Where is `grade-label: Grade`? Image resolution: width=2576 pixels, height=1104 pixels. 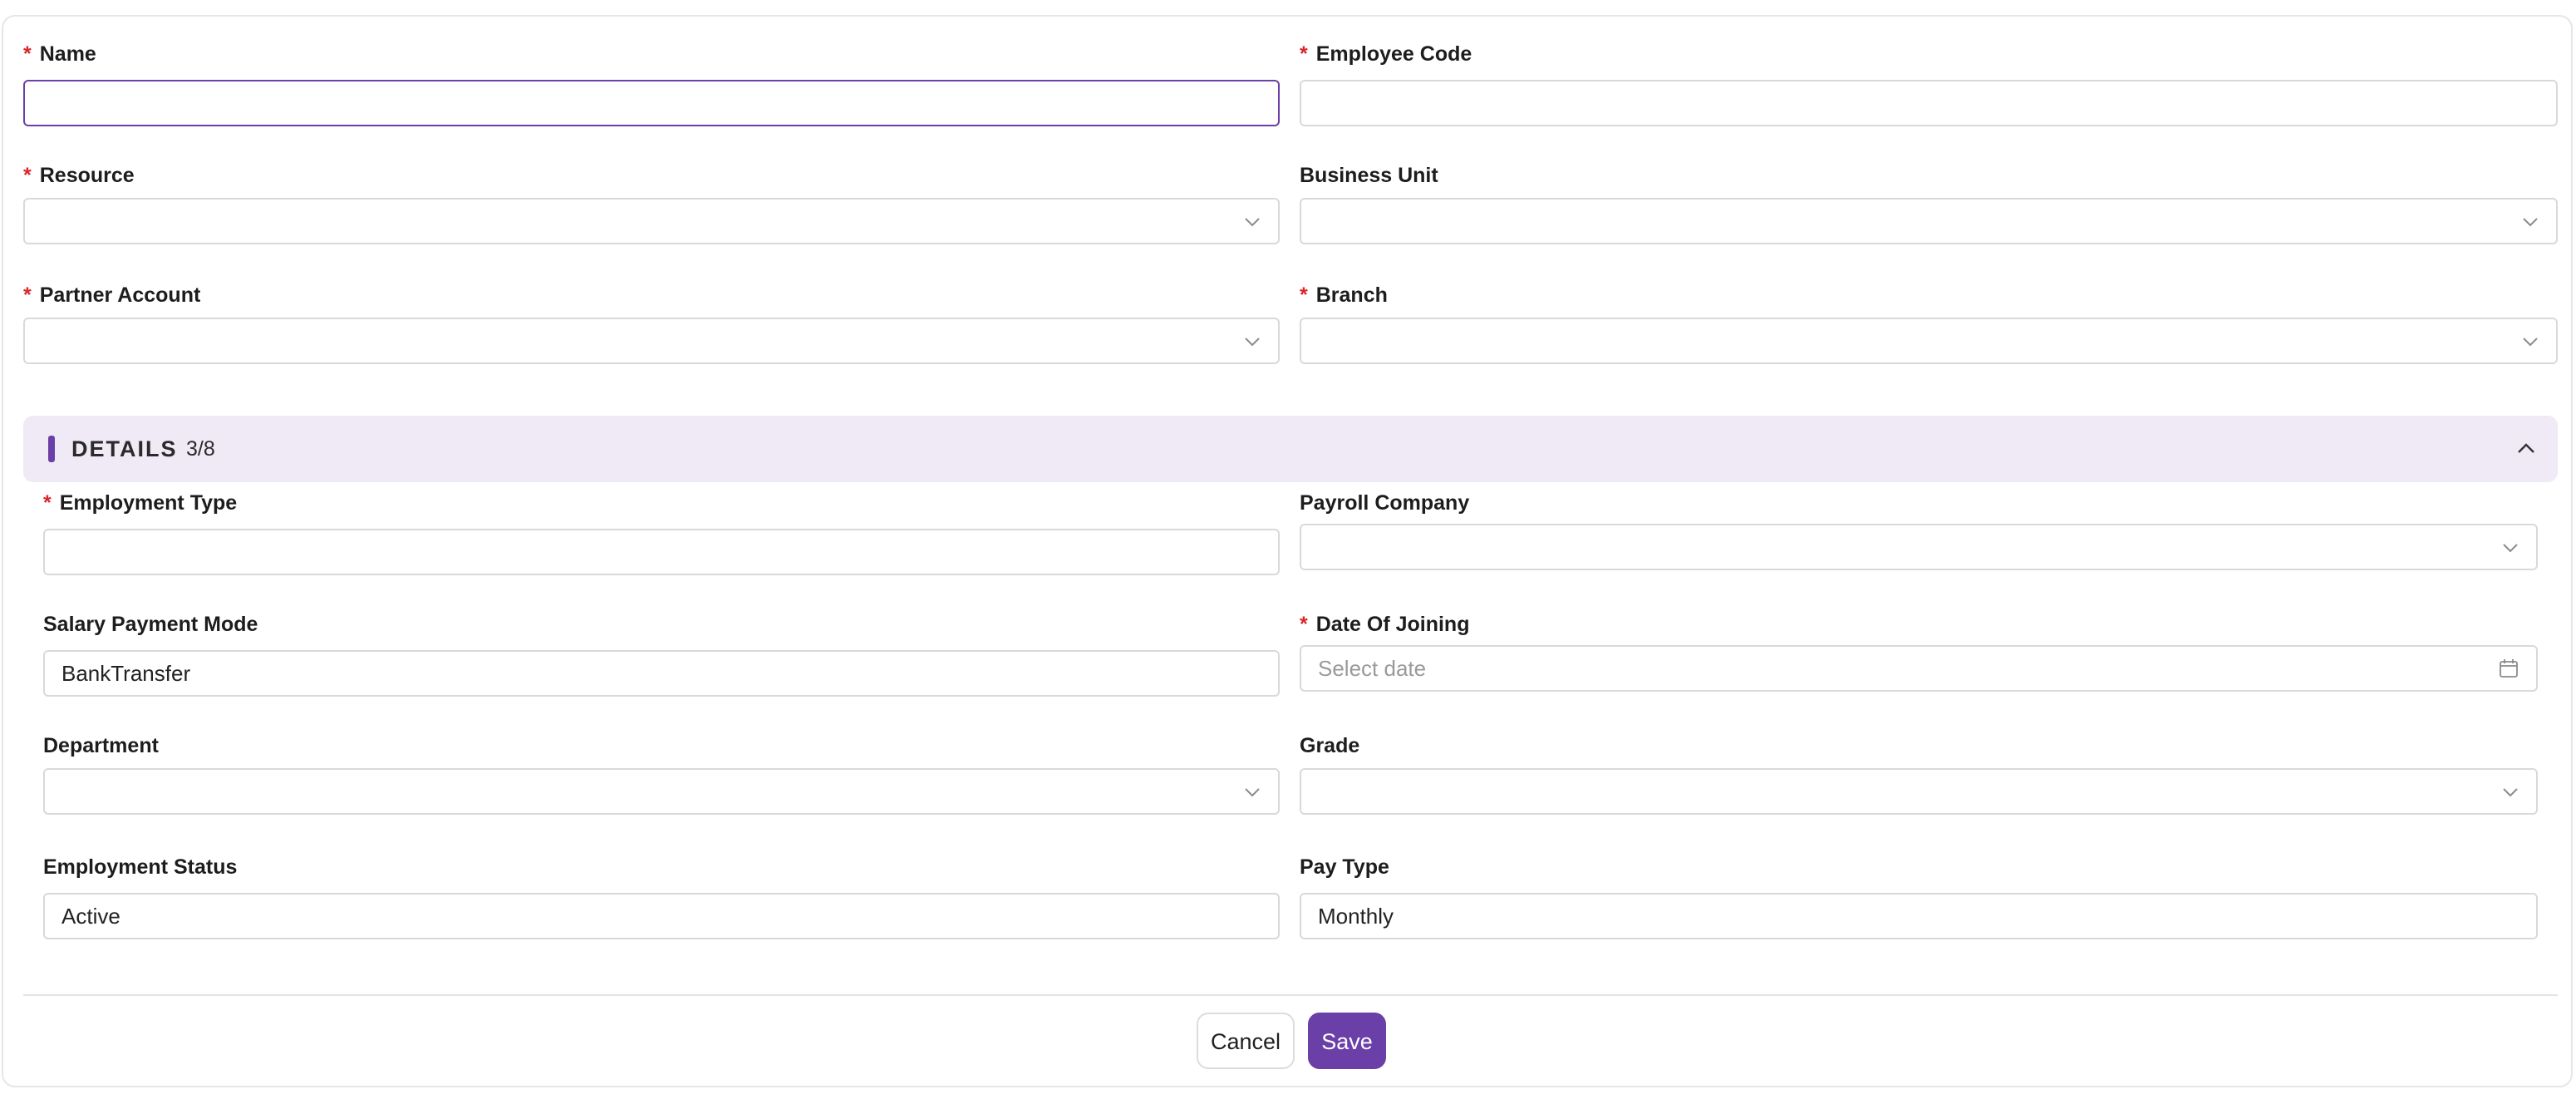 grade-label: Grade is located at coordinates (1330, 745).